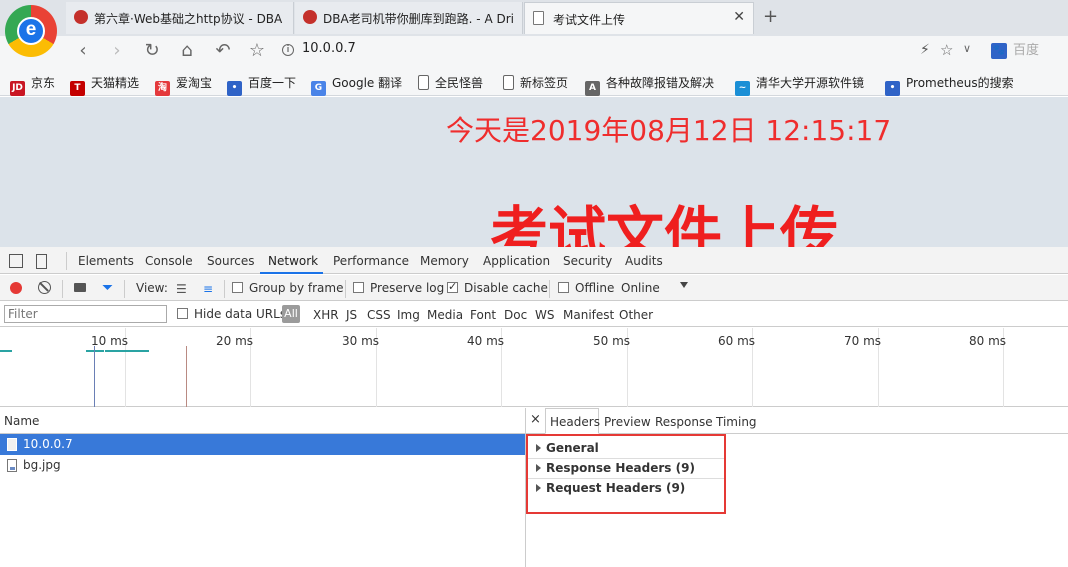 Image resolution: width=1068 pixels, height=567 pixels. Describe the element at coordinates (16, 288) in the screenshot. I see `record-icon` at that location.